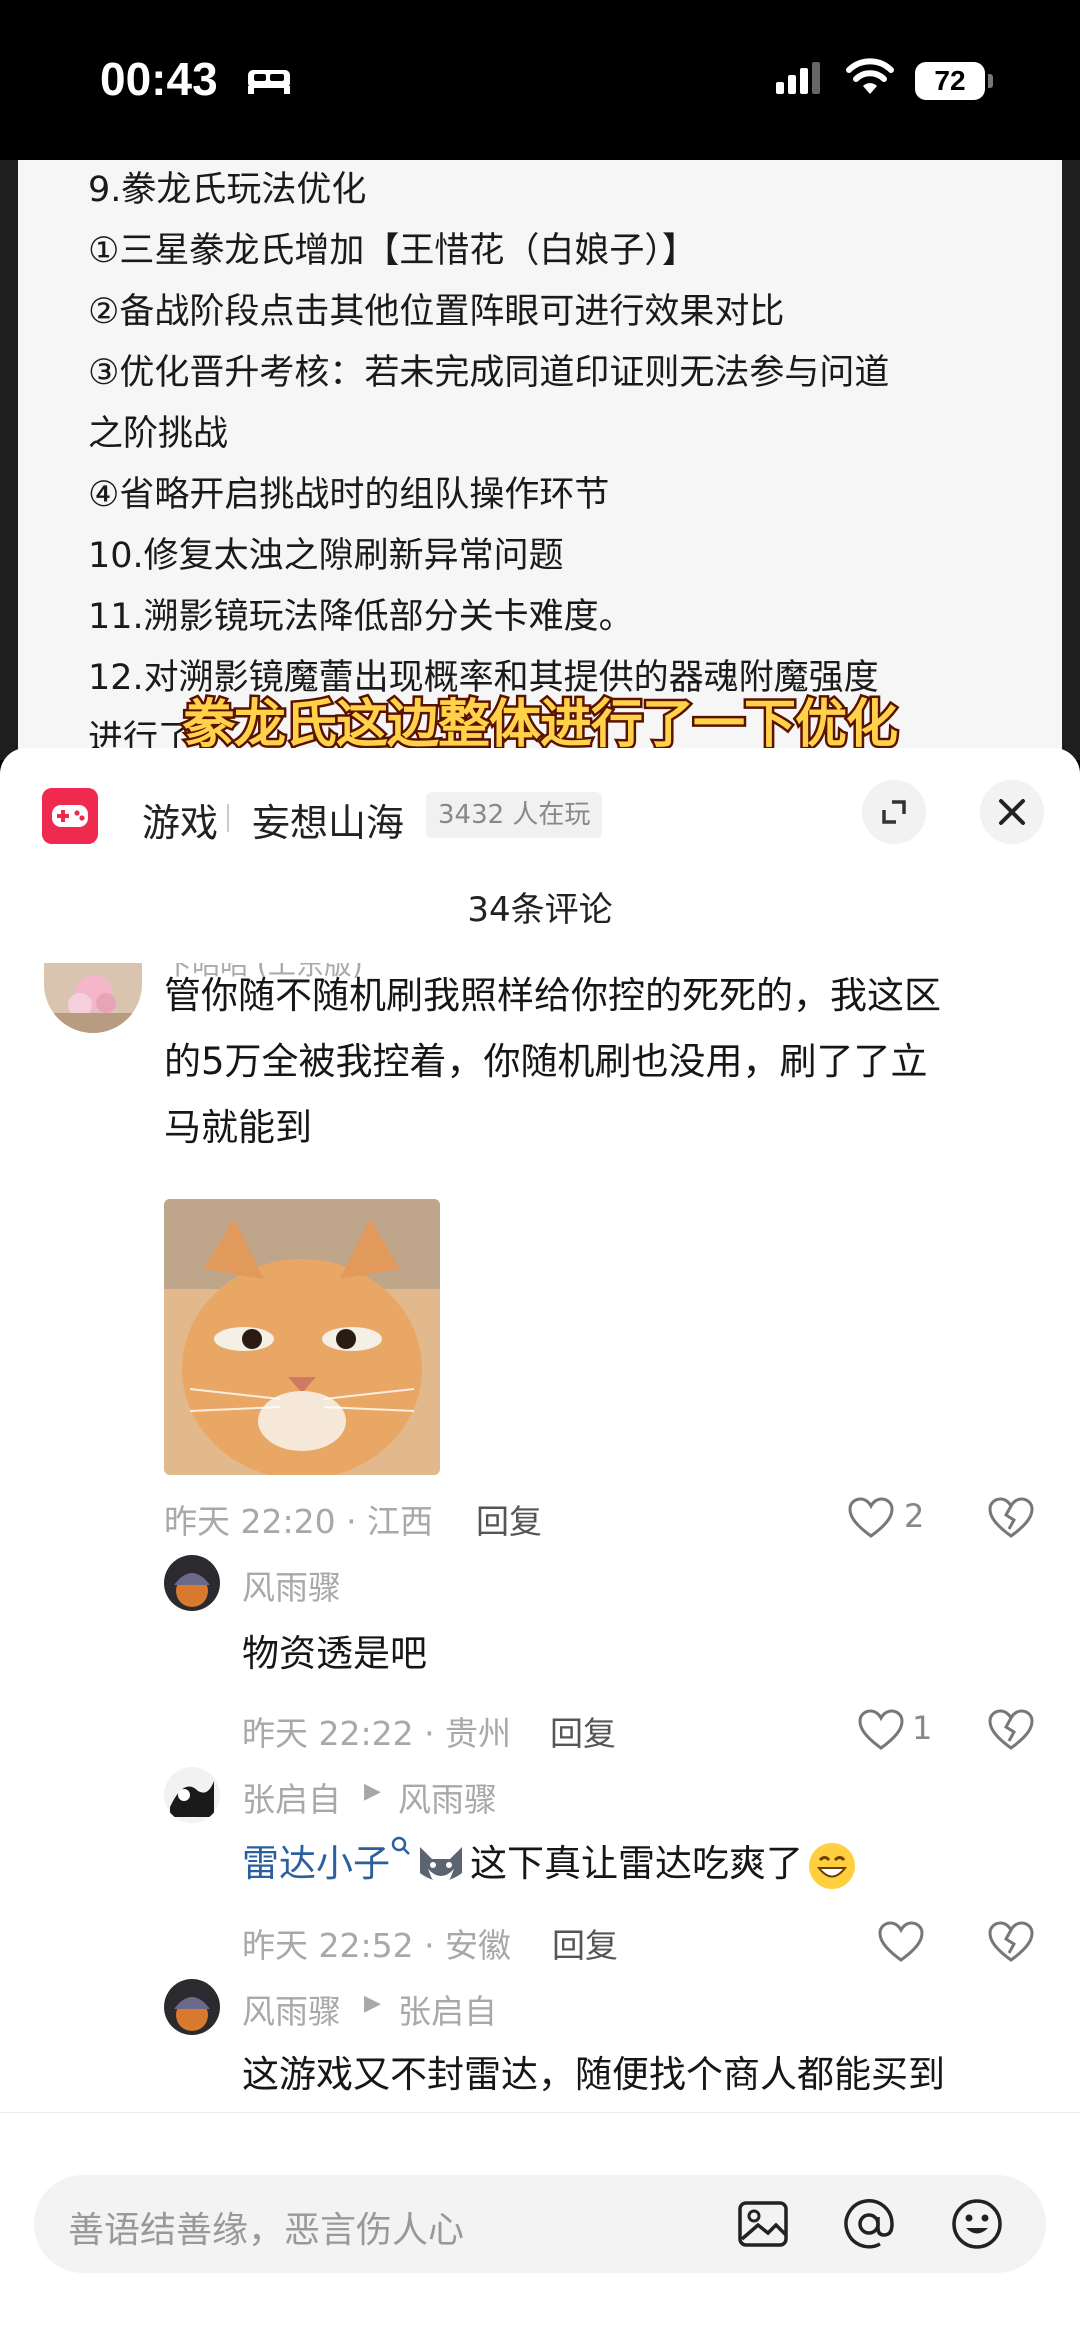  Describe the element at coordinates (228, 818) in the screenshot. I see `divider` at that location.